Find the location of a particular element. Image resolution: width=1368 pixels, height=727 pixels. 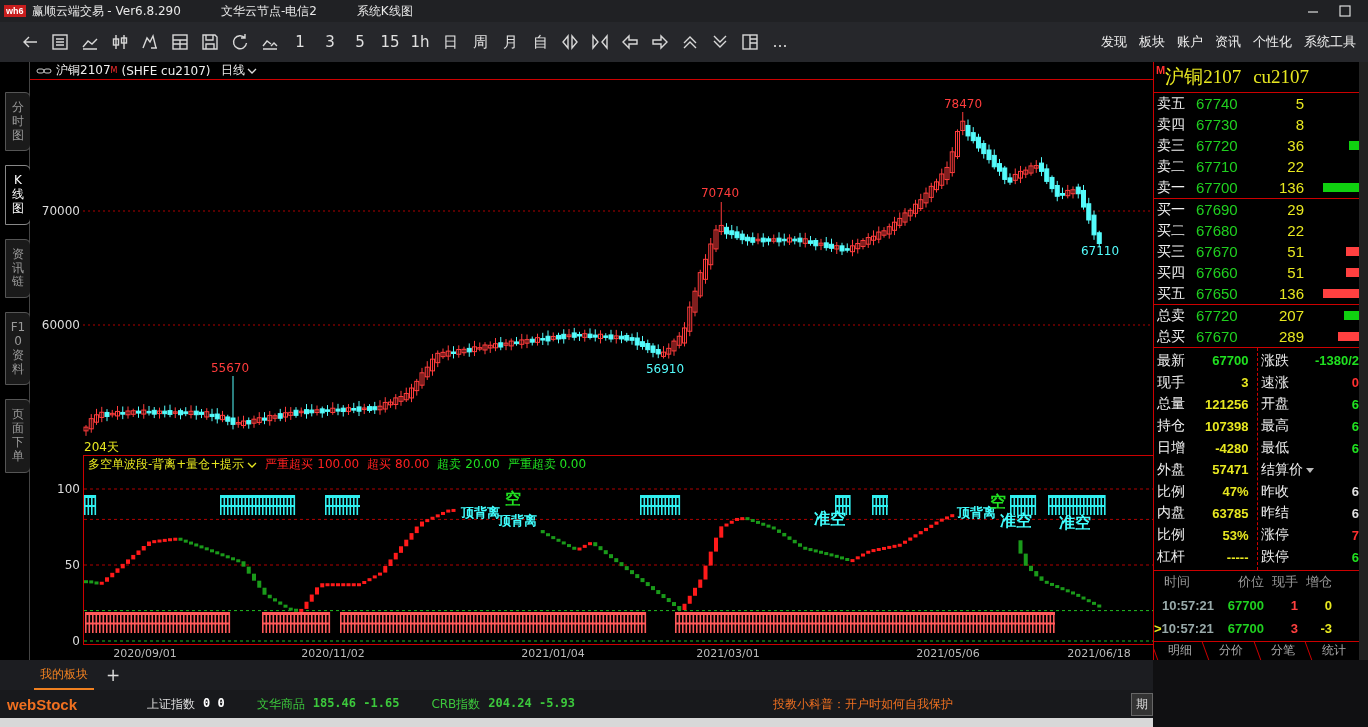

date-label: 2021/03/01 is located at coordinates (728, 653).